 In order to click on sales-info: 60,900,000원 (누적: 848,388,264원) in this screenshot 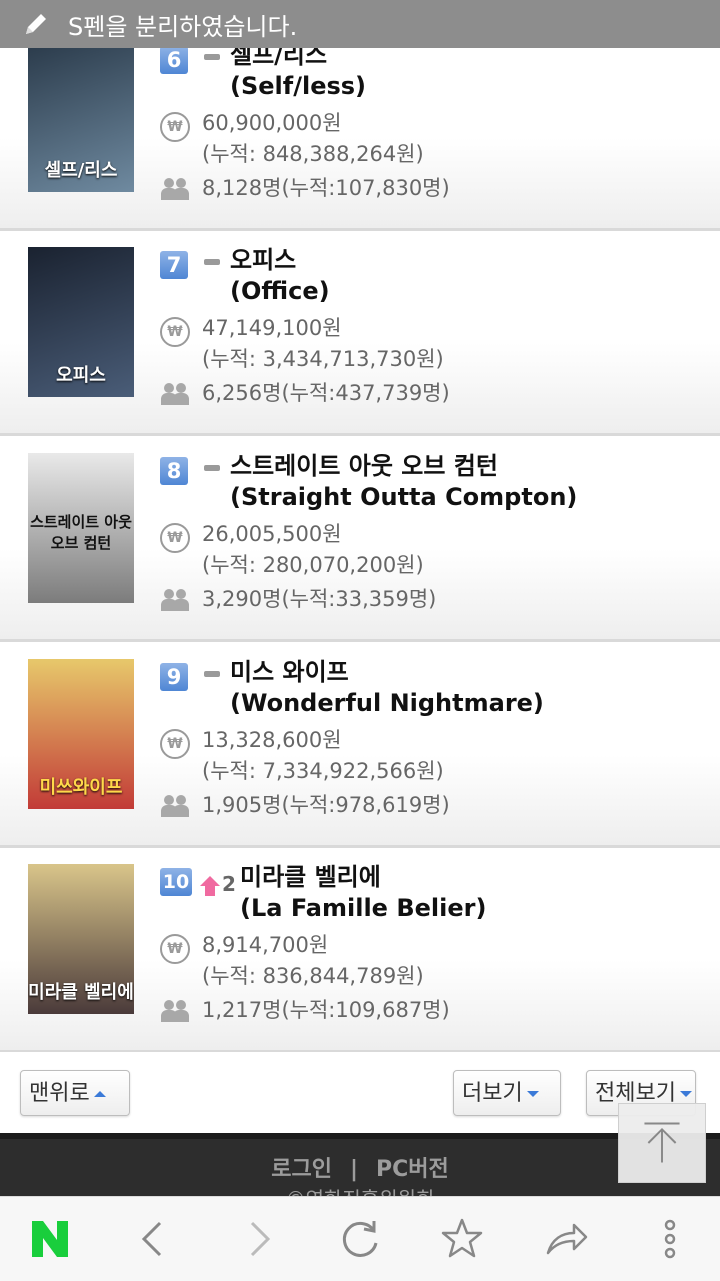, I will do `click(313, 139)`.